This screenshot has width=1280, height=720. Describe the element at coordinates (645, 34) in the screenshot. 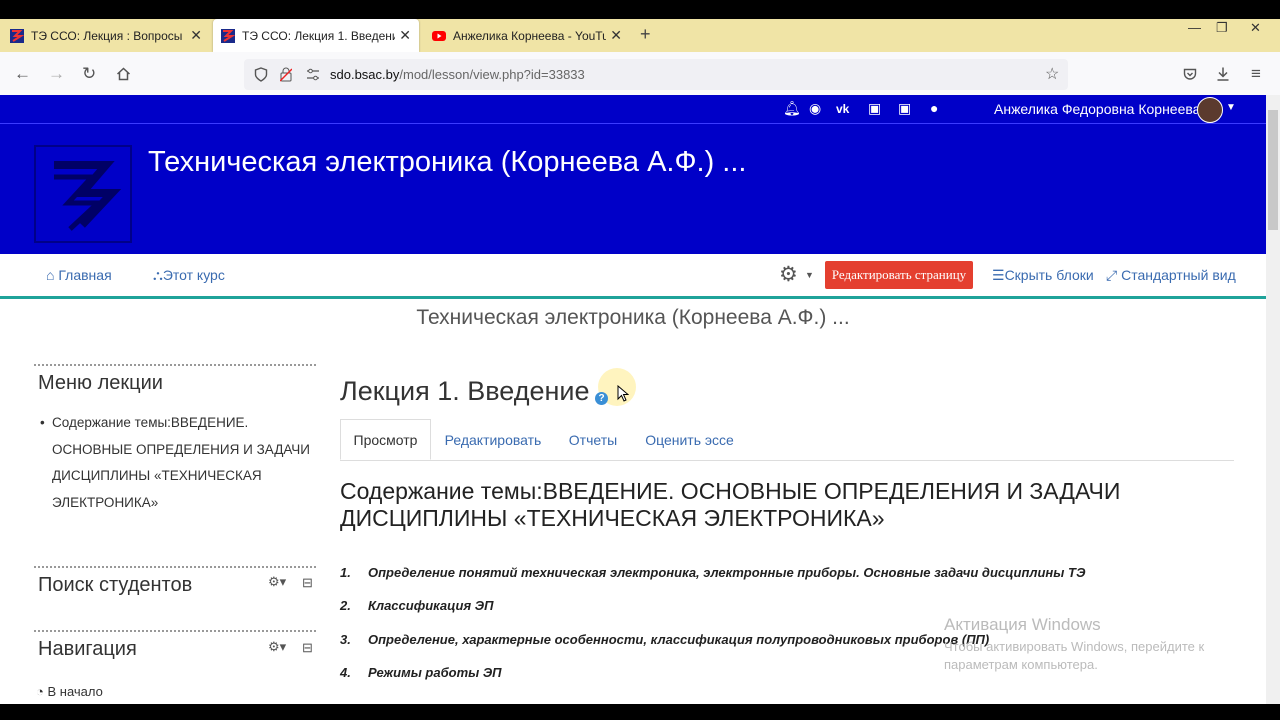

I see `new-tab-button: +` at that location.